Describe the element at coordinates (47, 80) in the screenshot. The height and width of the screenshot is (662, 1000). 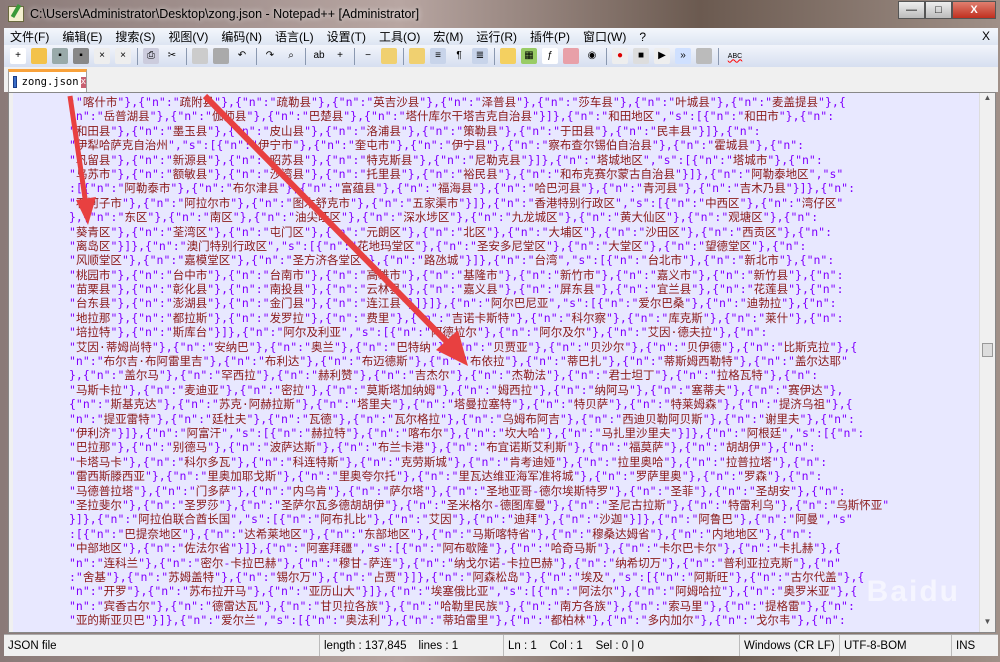
I see `tab-zong-json: zong.json x` at that location.